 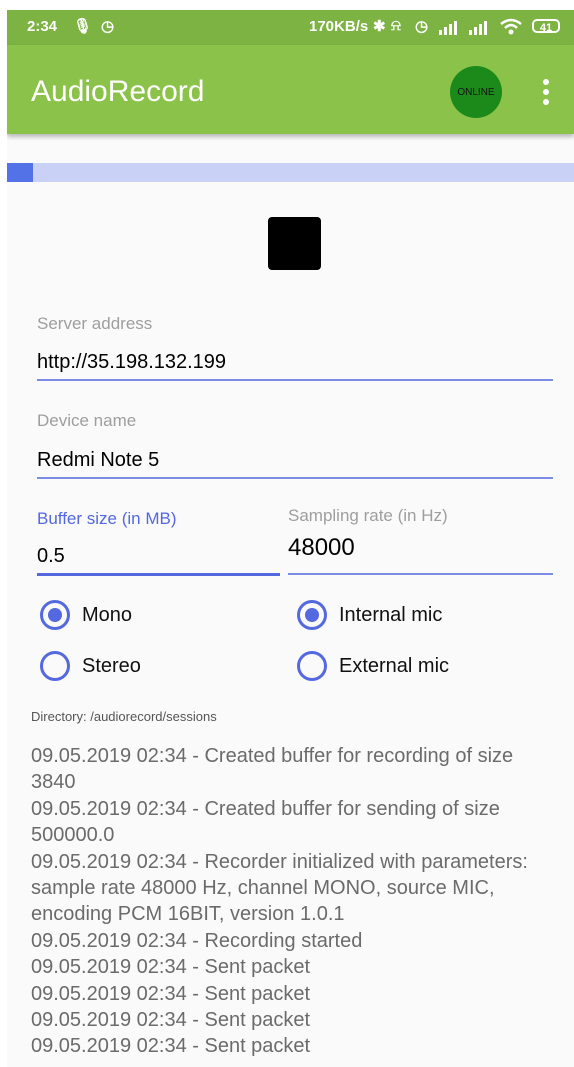 What do you see at coordinates (290, 27) in the screenshot?
I see `status-bar: 2:34 🎙︎ ◷ 170KB/s ✱ ⍾ ◷ 41` at bounding box center [290, 27].